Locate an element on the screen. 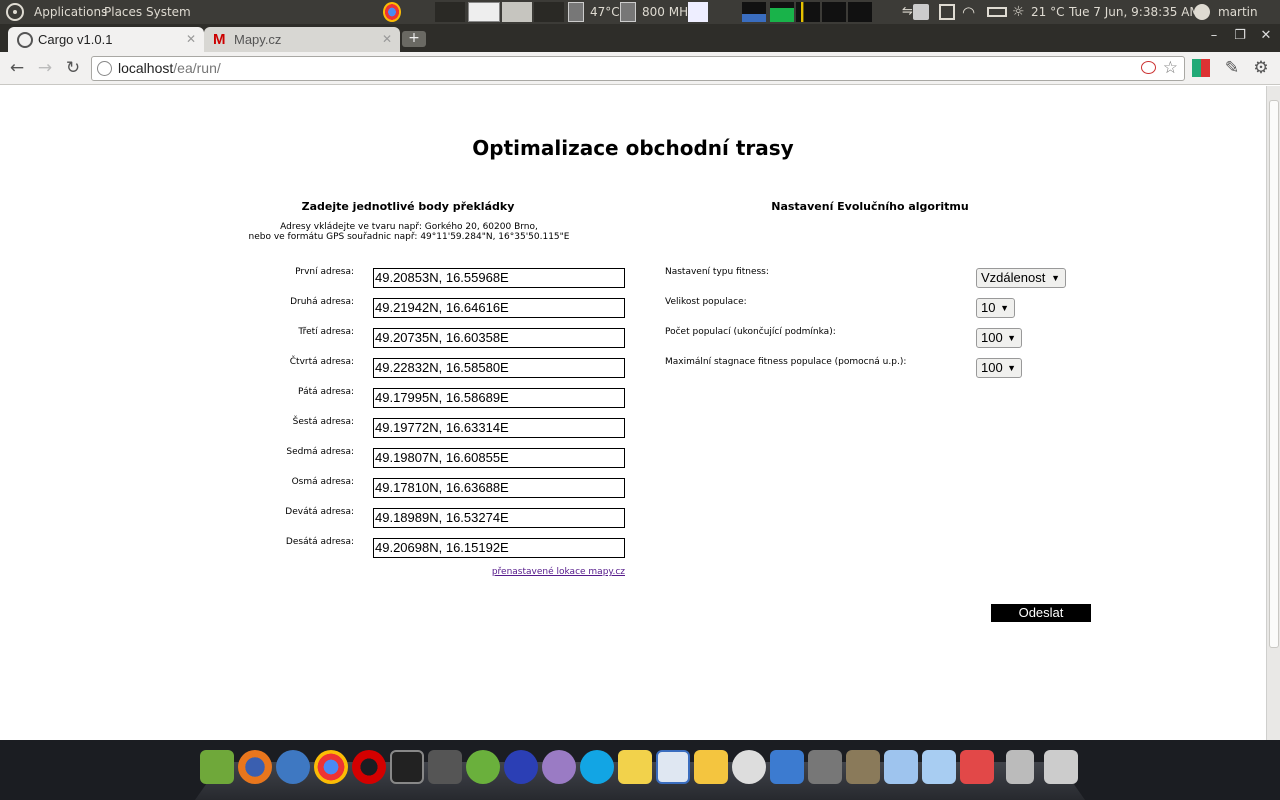  battery-icon is located at coordinates (997, 12).